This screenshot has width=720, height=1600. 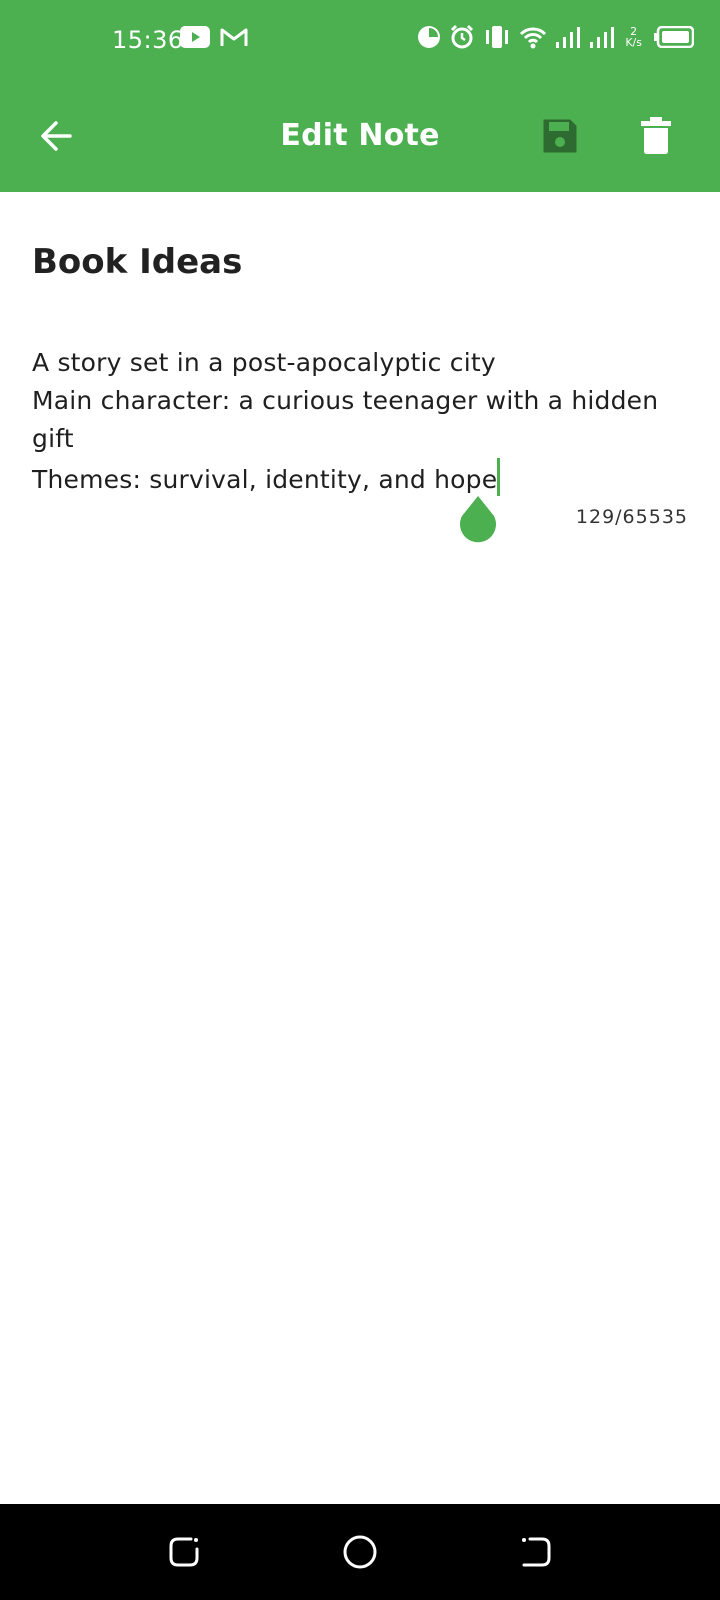 What do you see at coordinates (195, 37) in the screenshot?
I see `youtube-icon` at bounding box center [195, 37].